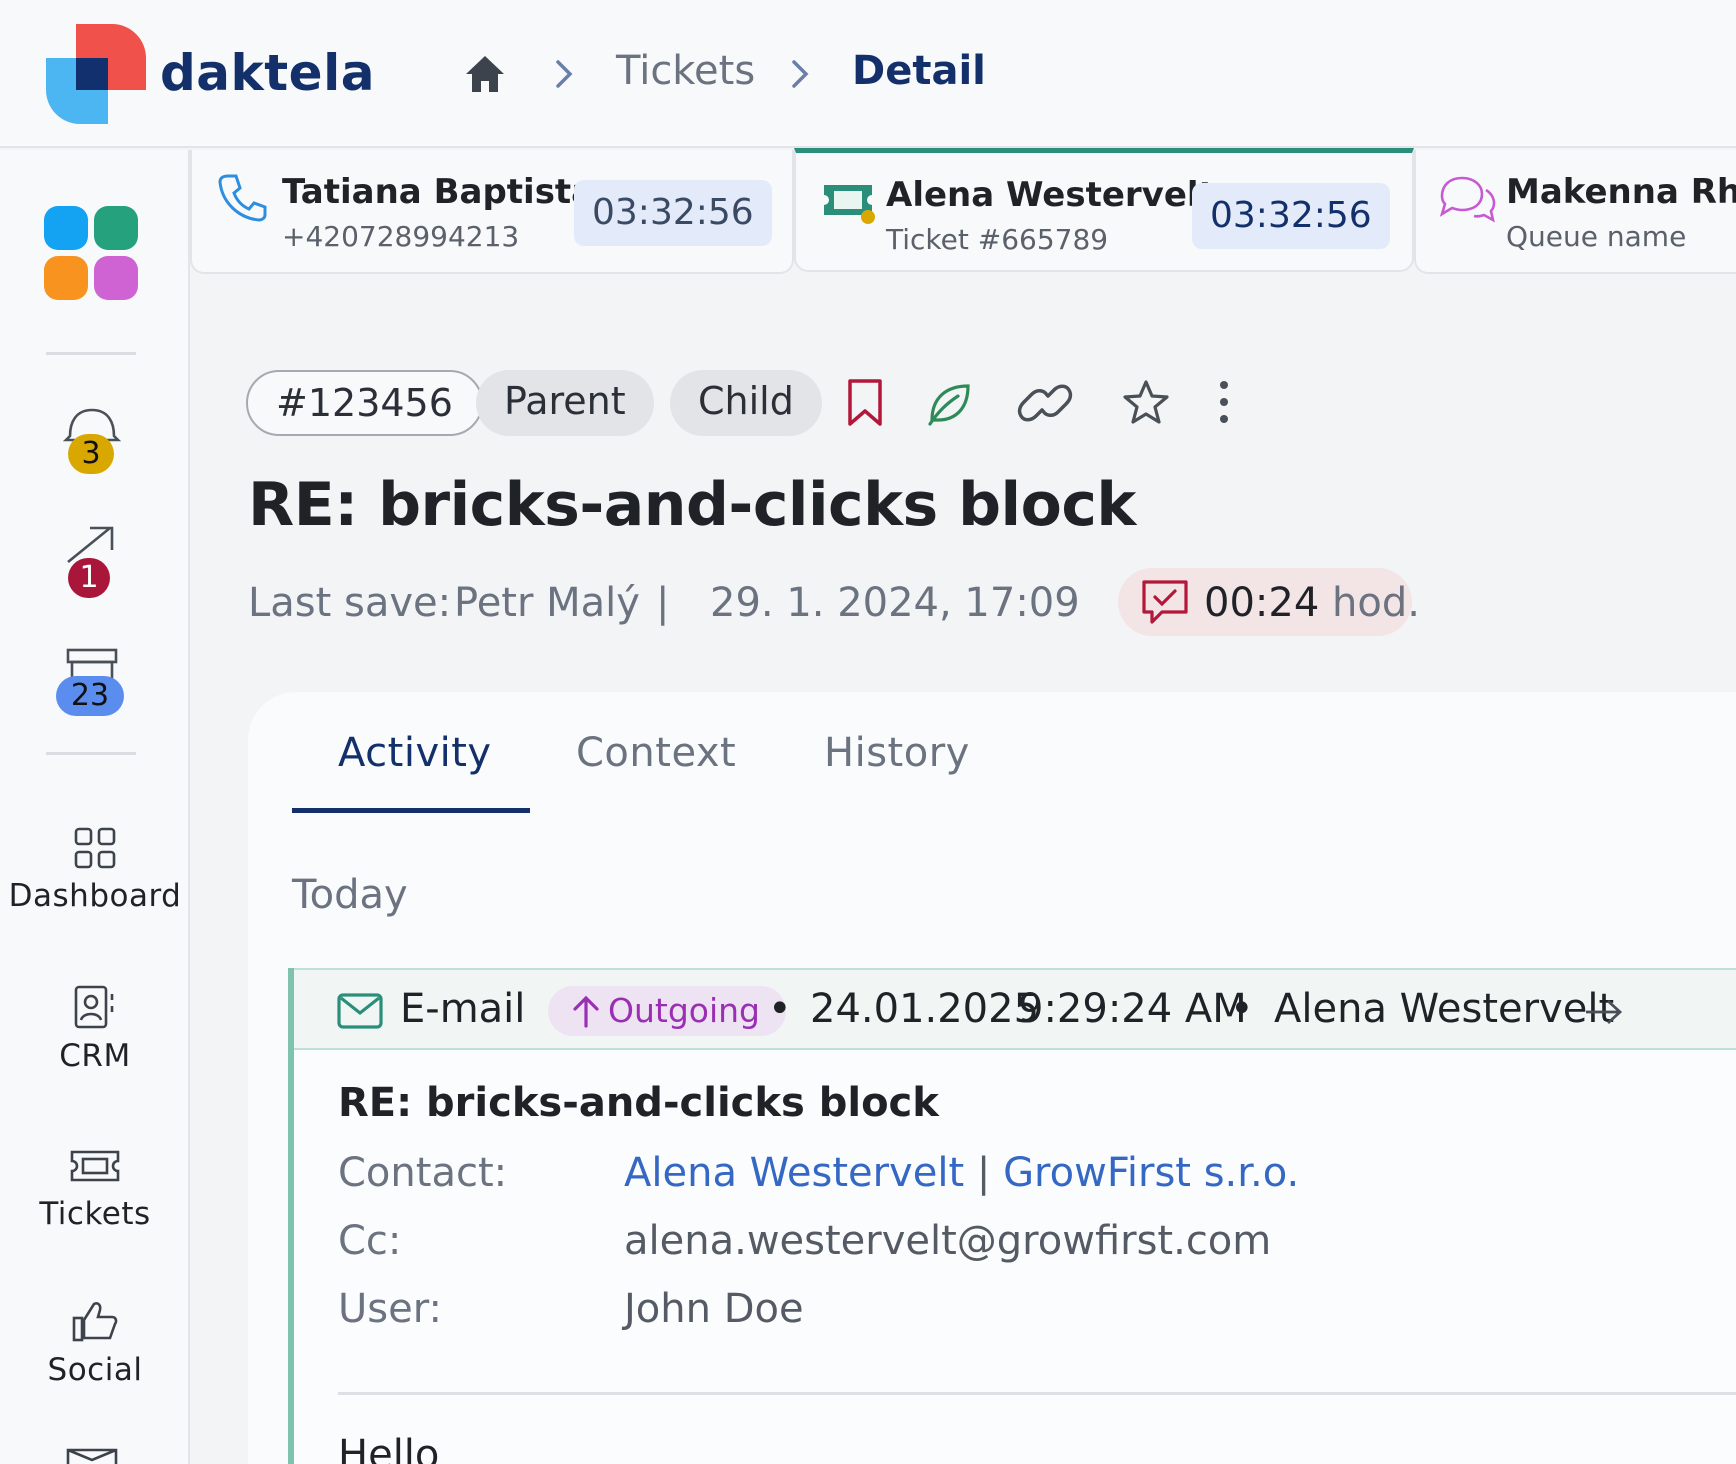 The width and height of the screenshot is (1736, 1464). What do you see at coordinates (895, 603) in the screenshot?
I see `last-save-date: 29. 1. 2024, 17:09` at bounding box center [895, 603].